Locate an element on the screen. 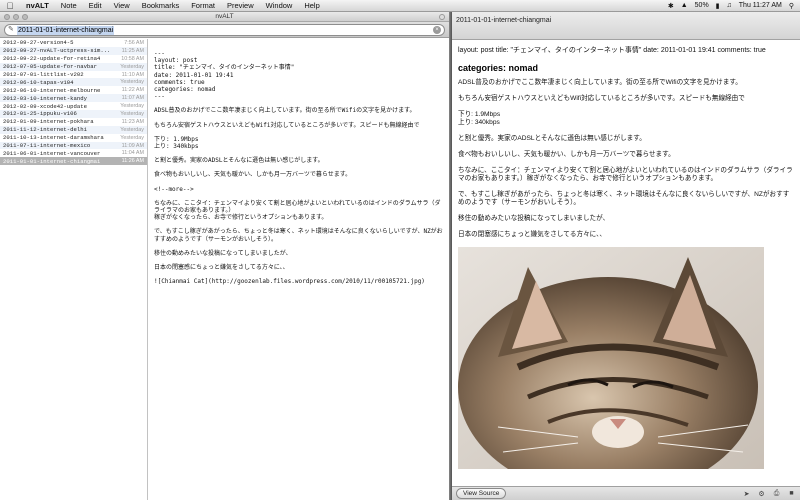  preview-paragraph: と割と優秀。実家のADSLとそんなに遜色は無い感じがします。 is located at coordinates (552, 138).